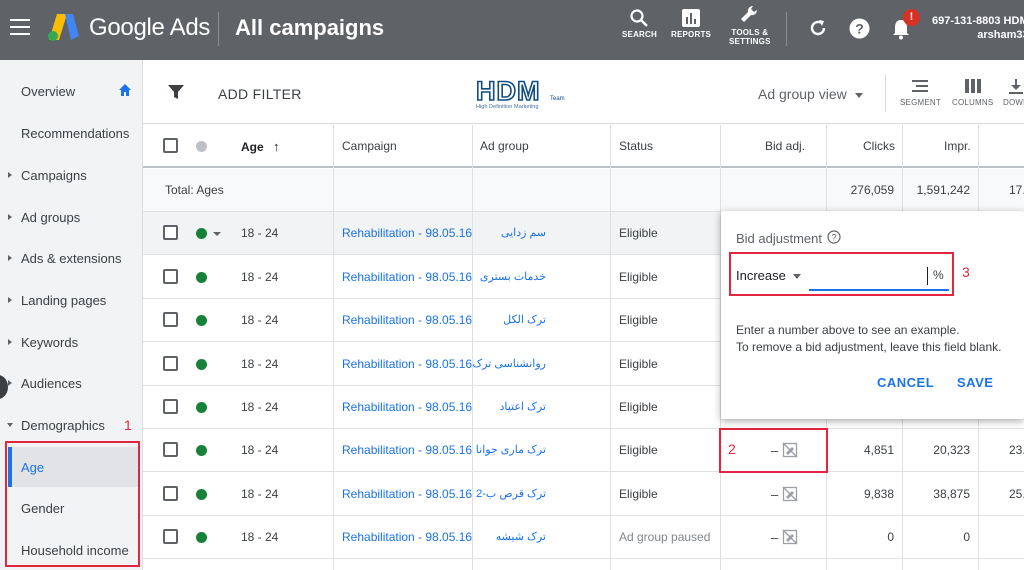 This screenshot has height=570, width=1024. What do you see at coordinates (51, 217) in the screenshot?
I see `sidebar-item-label: Ad groups` at bounding box center [51, 217].